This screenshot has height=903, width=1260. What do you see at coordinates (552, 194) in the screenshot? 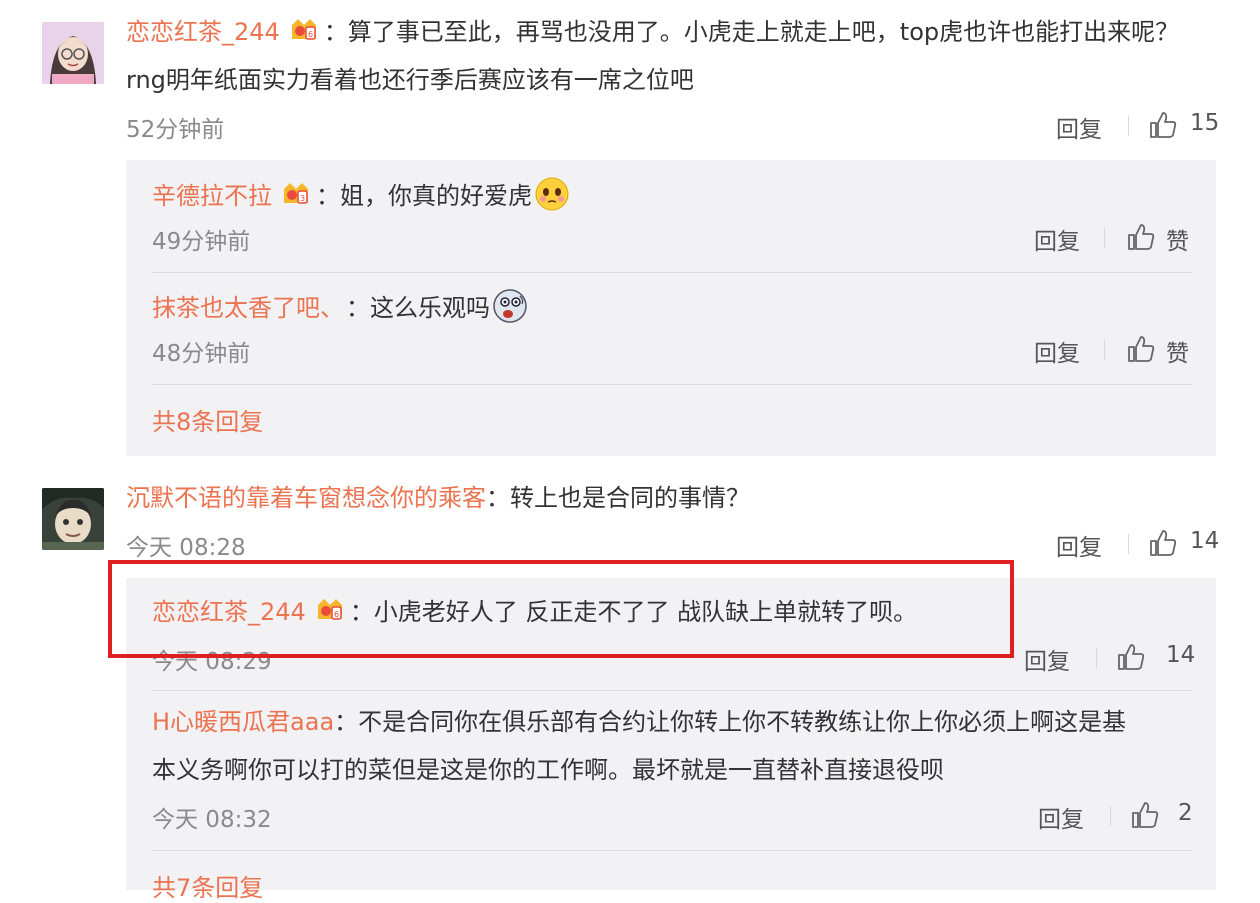
I see `blush-emoji-icon` at bounding box center [552, 194].